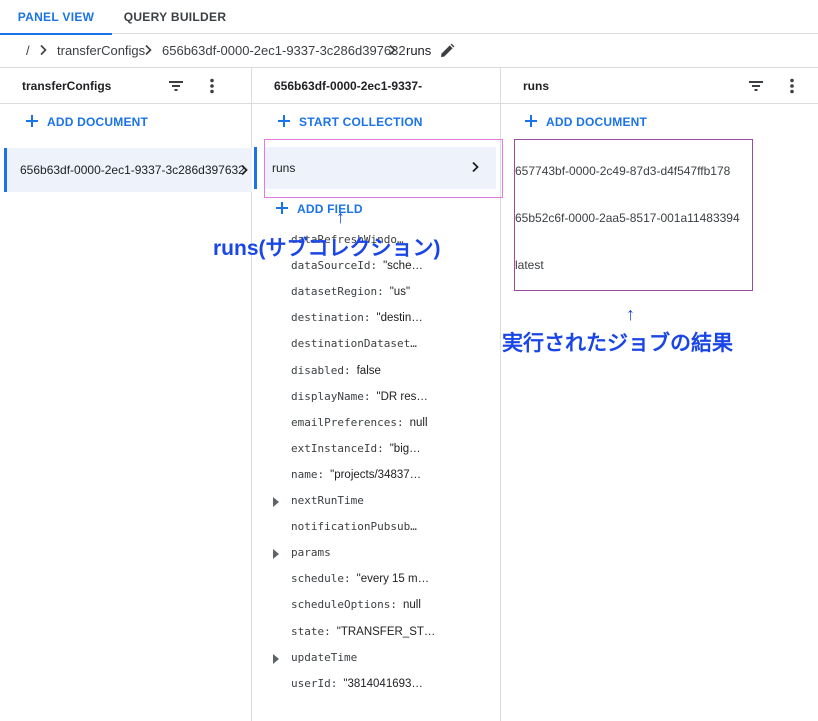  I want to click on start-collection-label: START COLLECTION, so click(361, 122).